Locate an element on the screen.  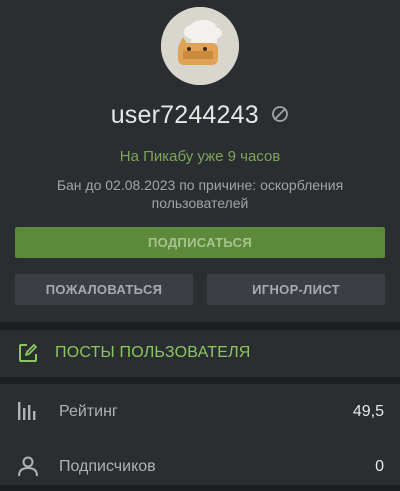
report-button: ПОЖАЛОВАТЬСЯ is located at coordinates (104, 289).